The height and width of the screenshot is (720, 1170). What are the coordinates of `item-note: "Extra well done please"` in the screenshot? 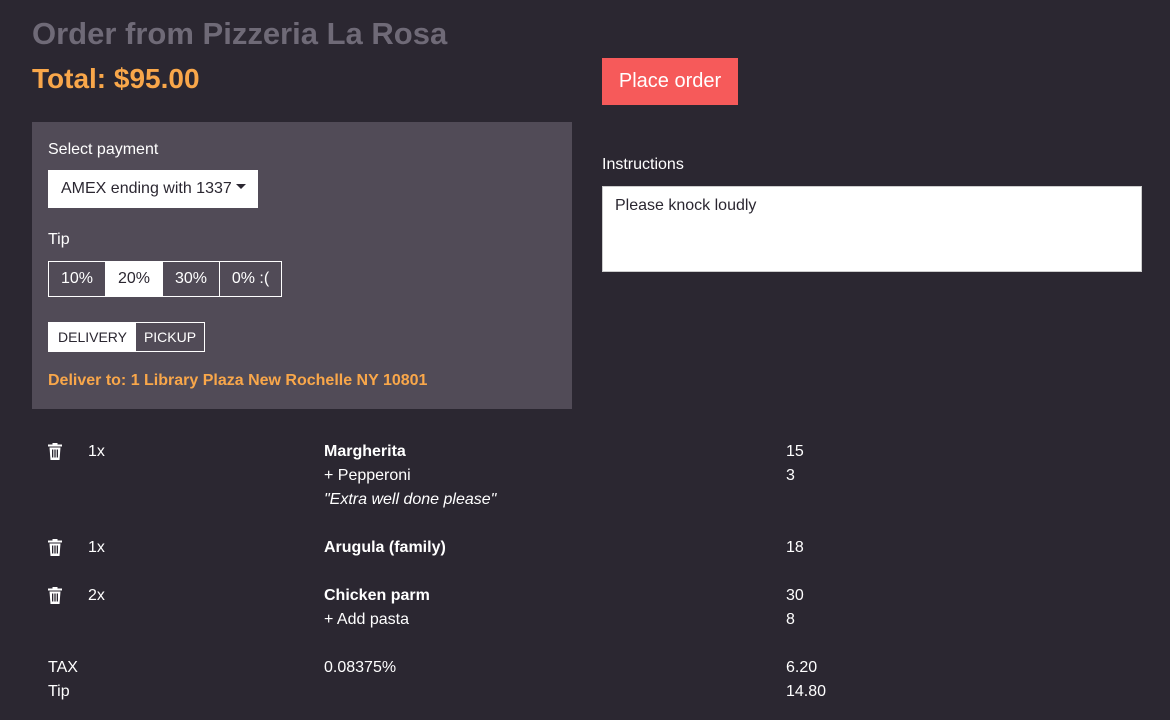 It's located at (410, 499).